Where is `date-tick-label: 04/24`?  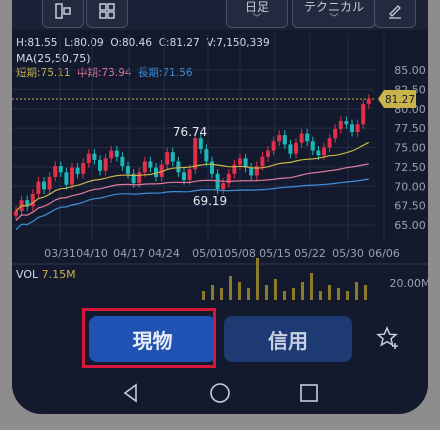
date-tick-label: 04/24 is located at coordinates (164, 253).